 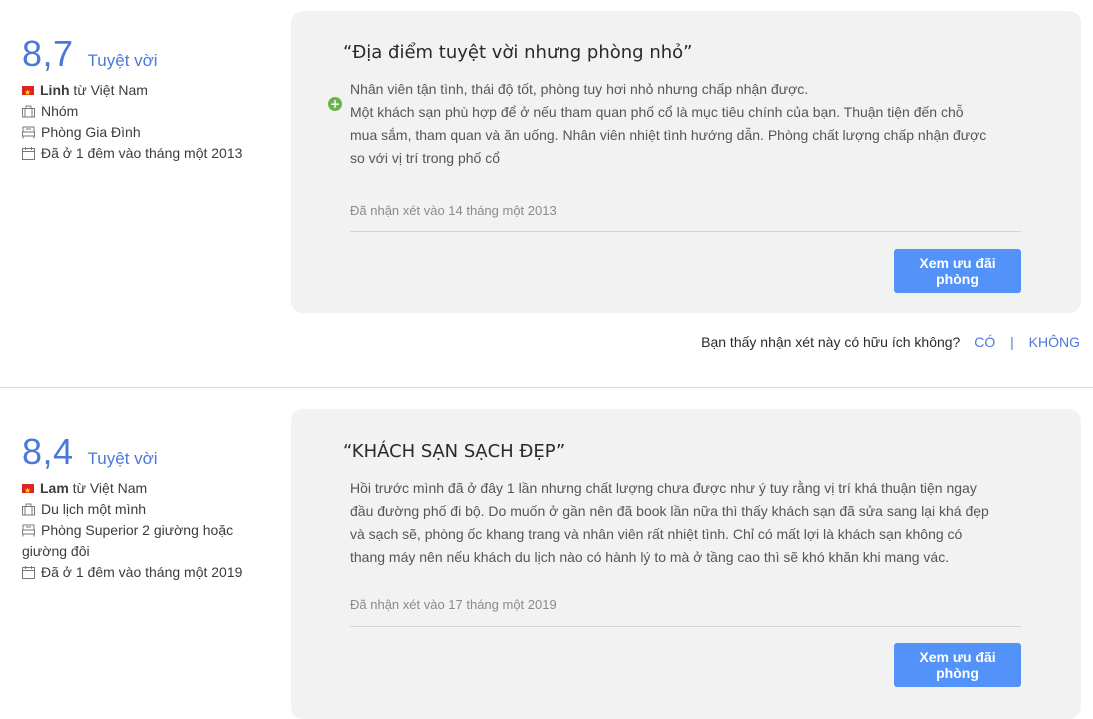 I want to click on helpful-question: Bạn thấy nhận xét này có hữu ích không?, so click(x=831, y=342).